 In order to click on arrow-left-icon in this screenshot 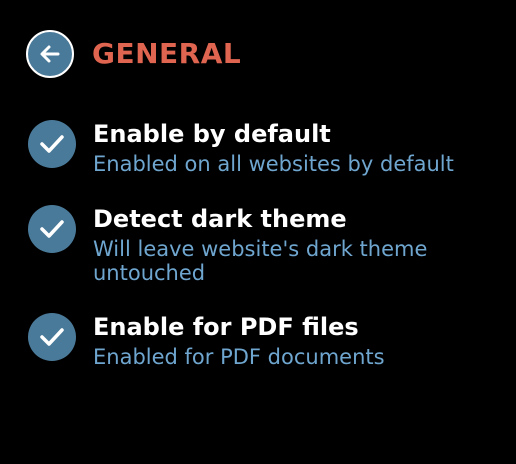, I will do `click(50, 54)`.